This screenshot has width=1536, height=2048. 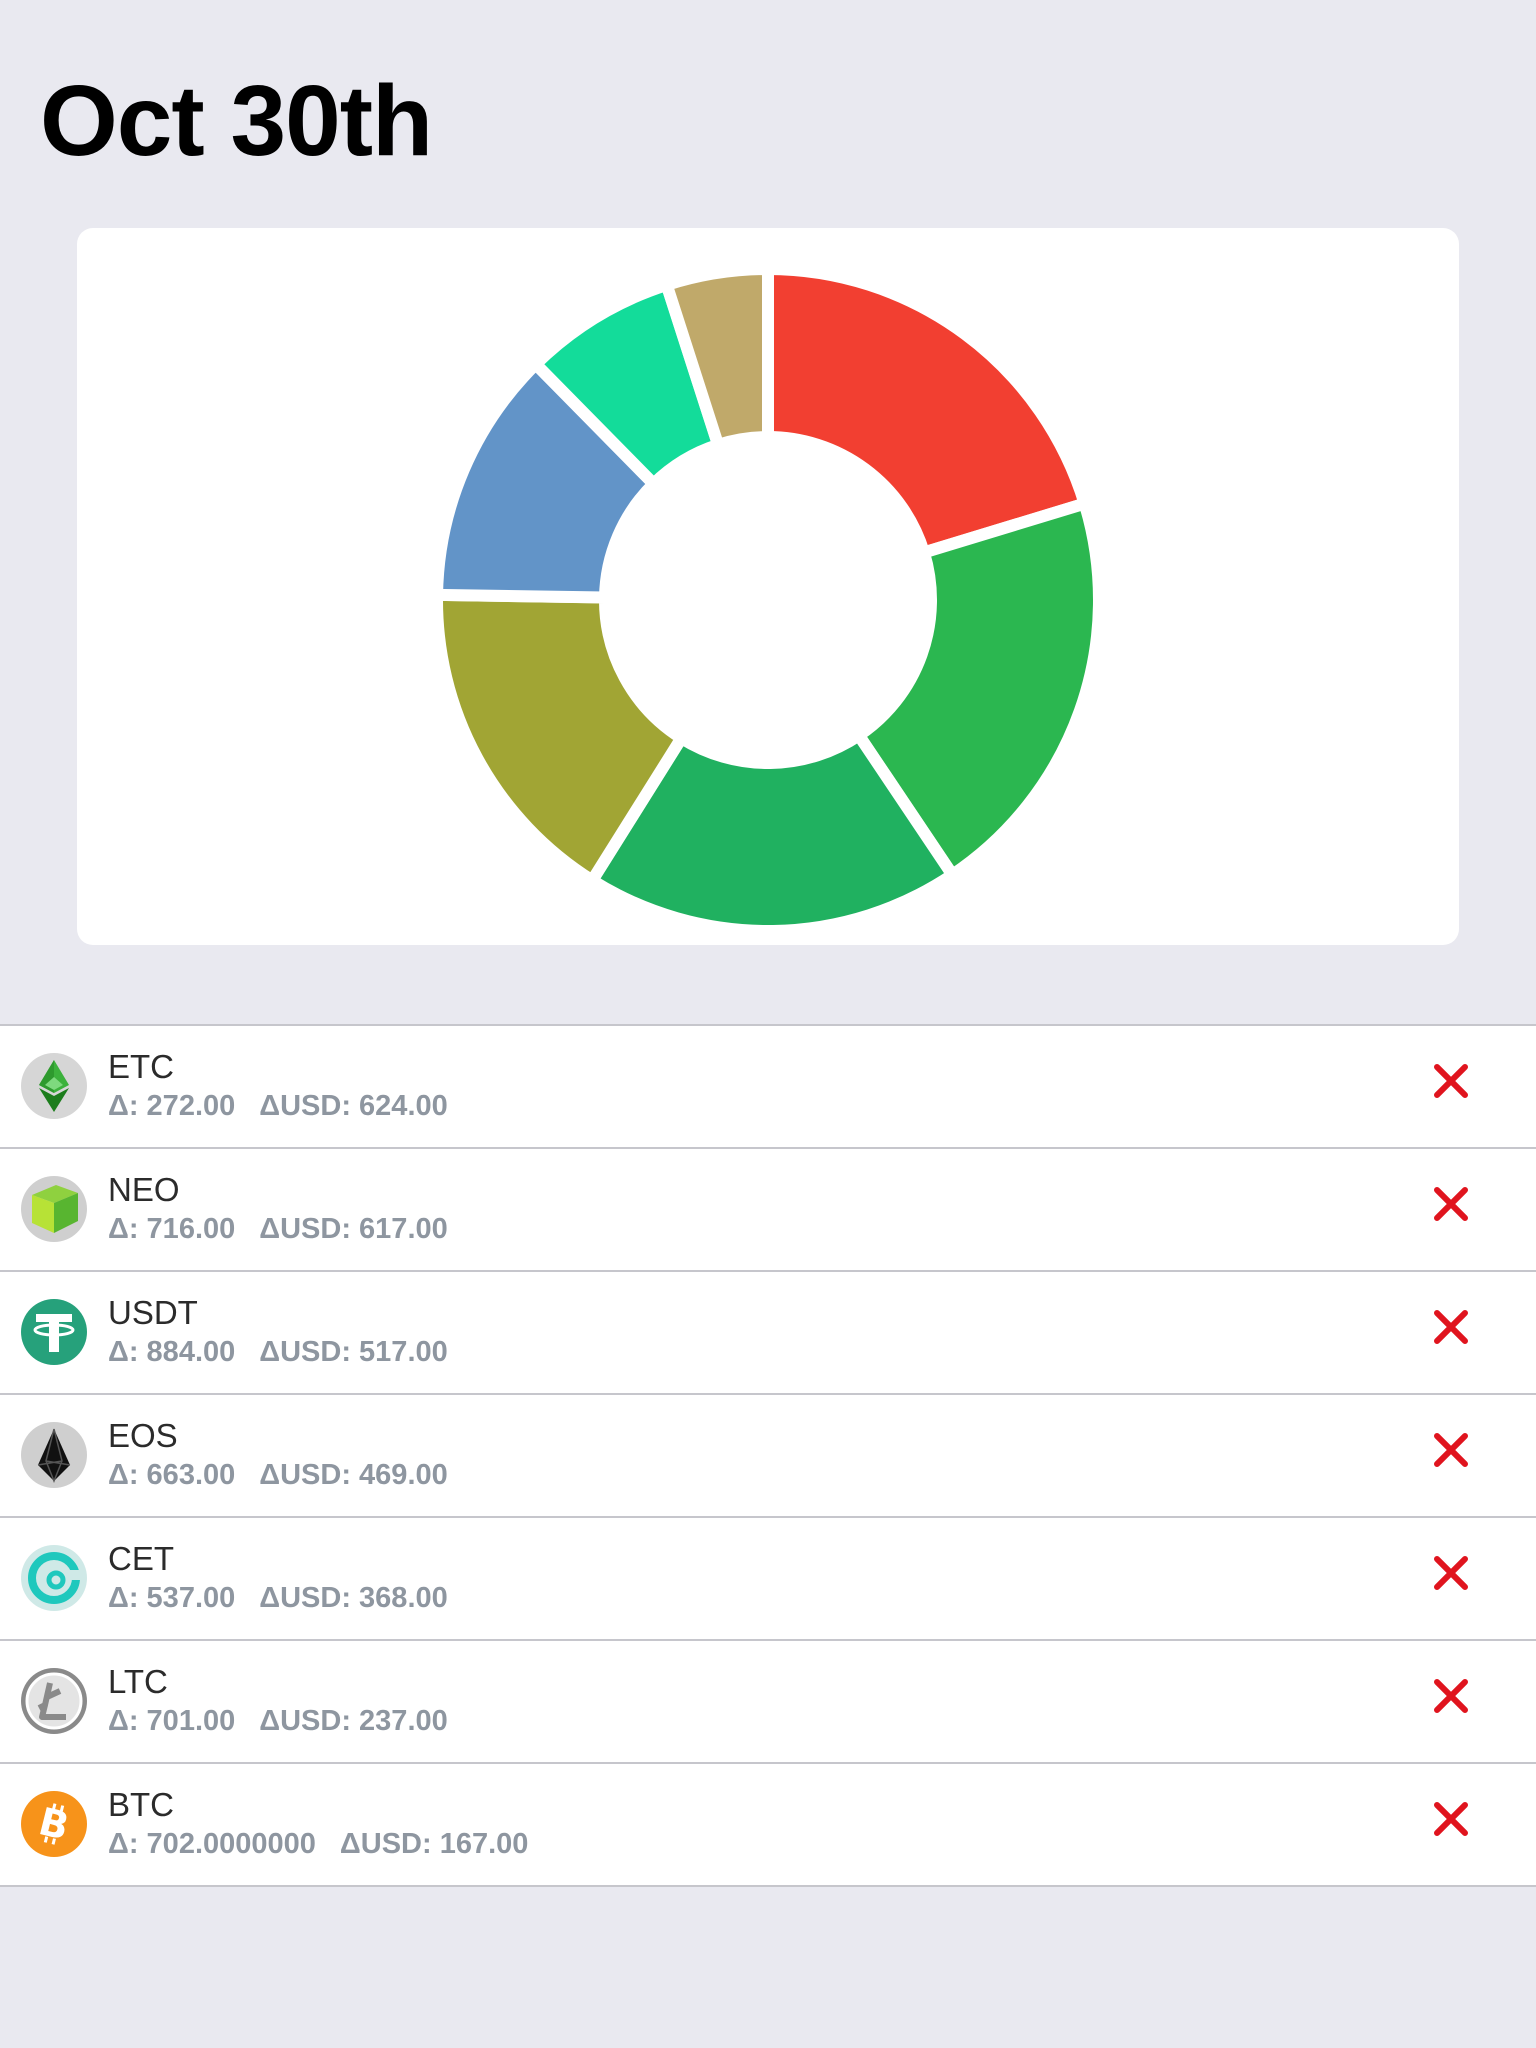 I want to click on page-title: Oct 30th, so click(x=236, y=121).